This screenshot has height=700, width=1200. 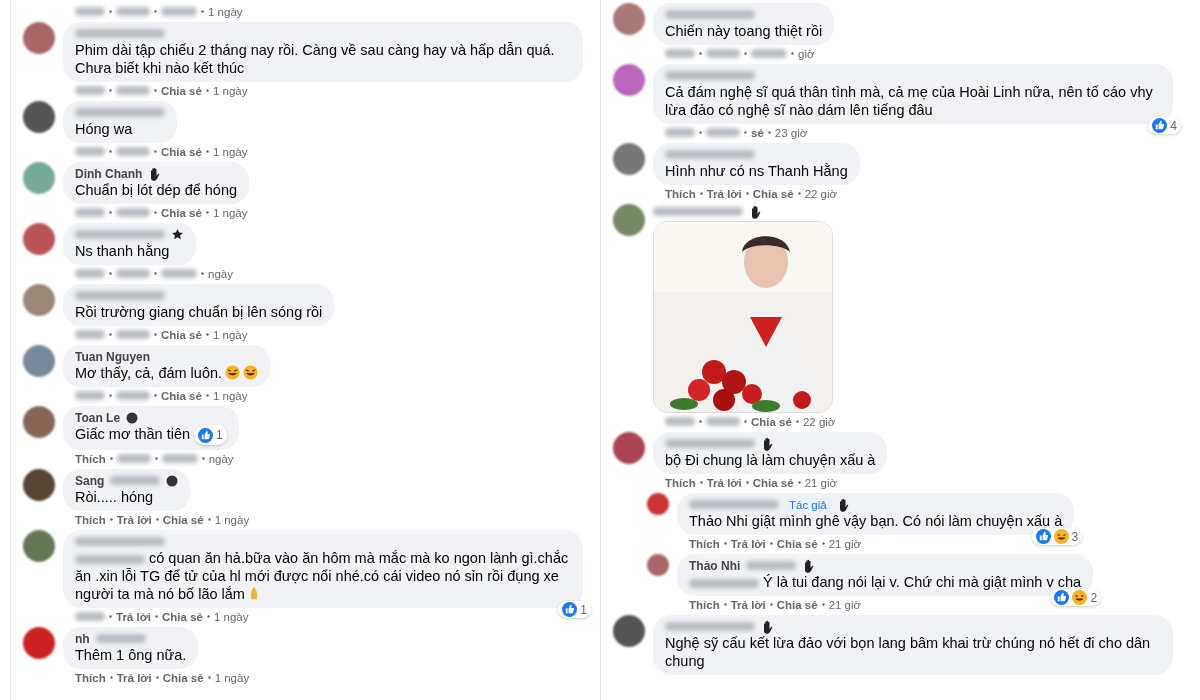 I want to click on comment-text: Chiến này toang thiệt rồi, so click(x=744, y=31).